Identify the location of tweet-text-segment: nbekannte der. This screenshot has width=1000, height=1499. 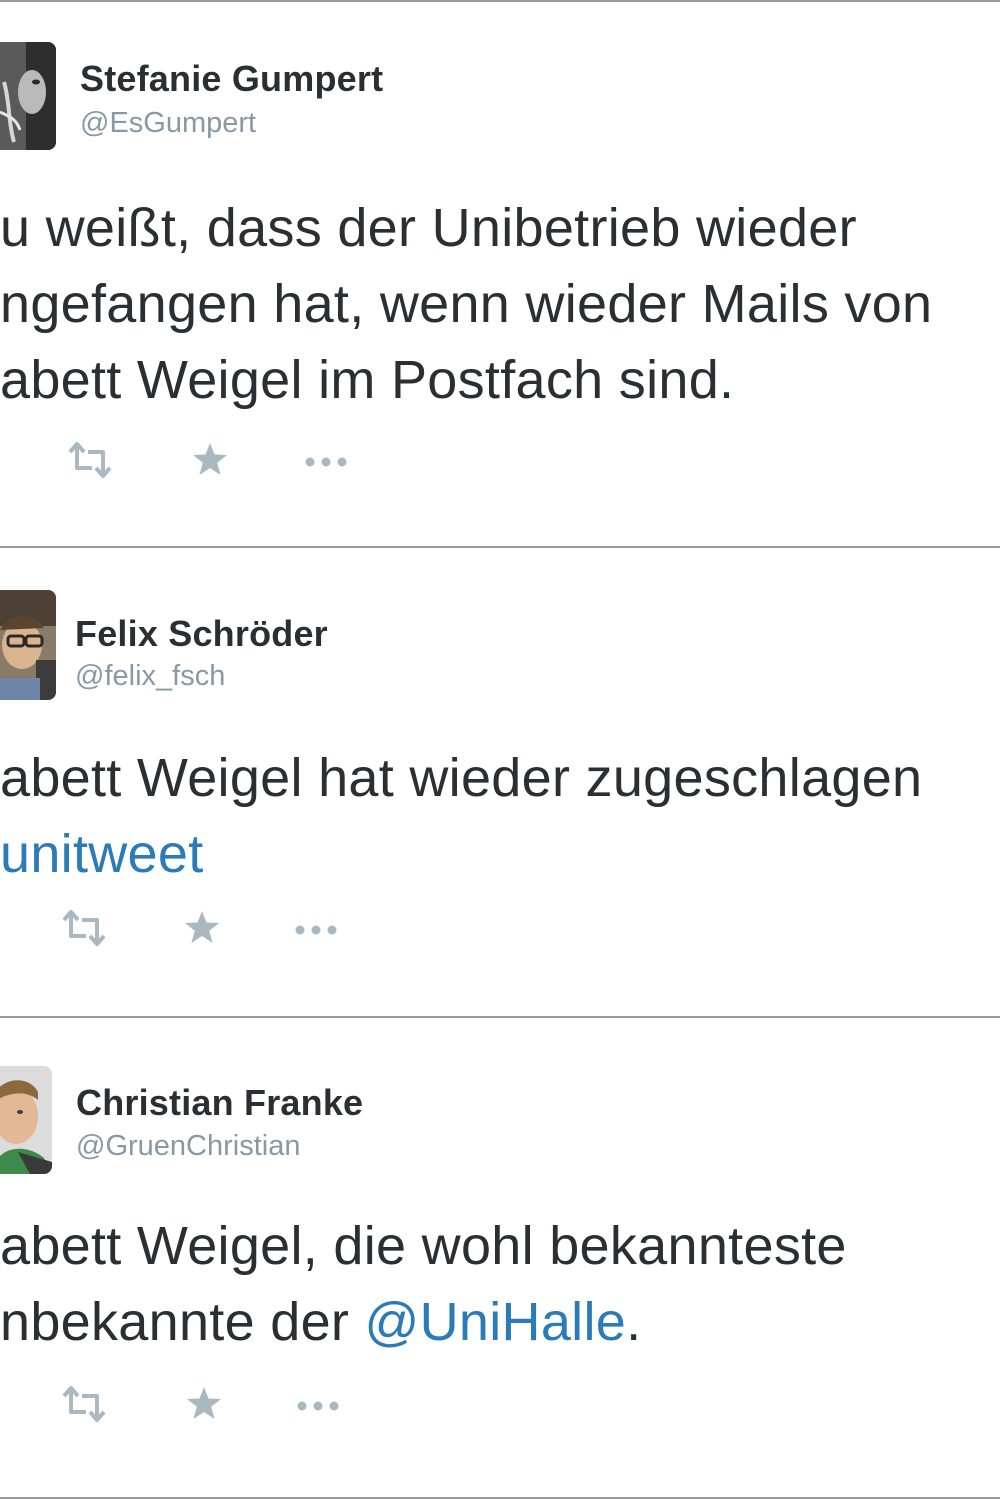
(182, 1322).